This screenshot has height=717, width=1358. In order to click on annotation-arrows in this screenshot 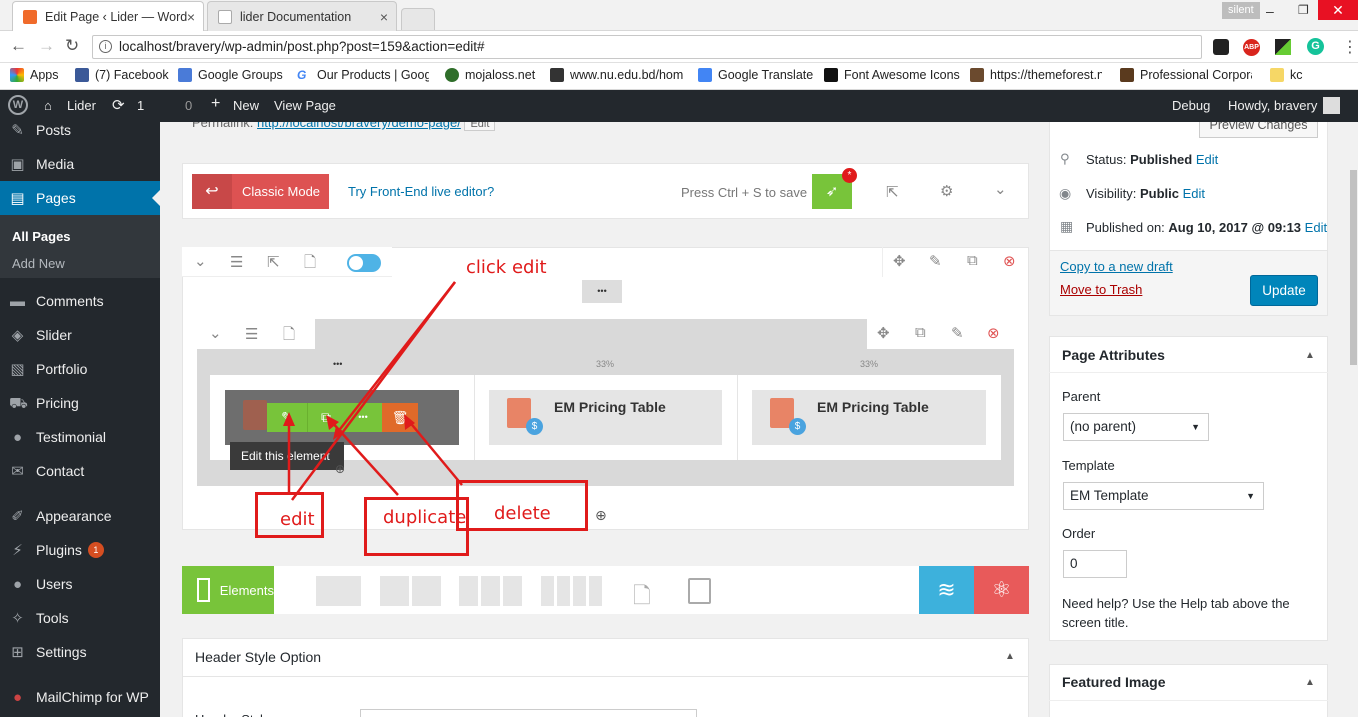, I will do `click(373, 391)`.